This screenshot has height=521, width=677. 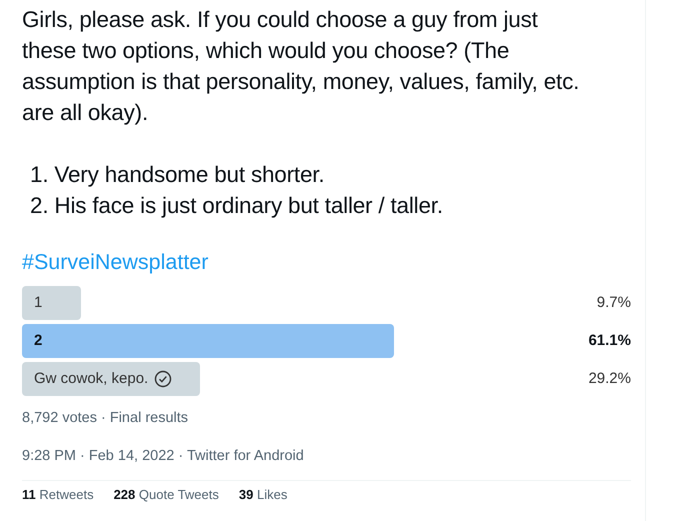 I want to click on engagement-stat: 39 Likes, so click(x=263, y=494).